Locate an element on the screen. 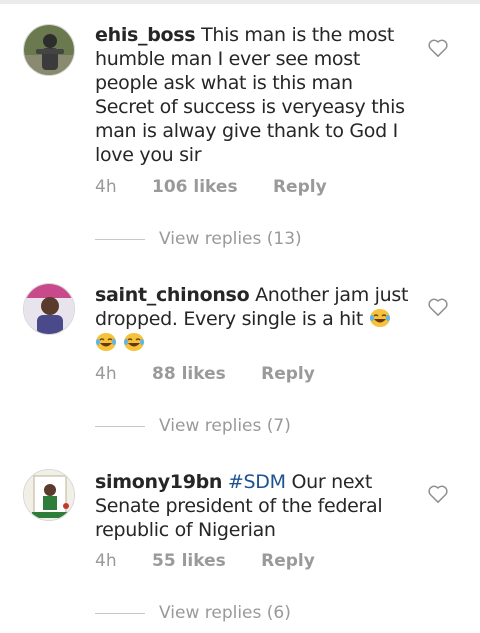 The width and height of the screenshot is (480, 633). comment-meta: 4h 88 likes Reply is located at coordinates (220, 374).